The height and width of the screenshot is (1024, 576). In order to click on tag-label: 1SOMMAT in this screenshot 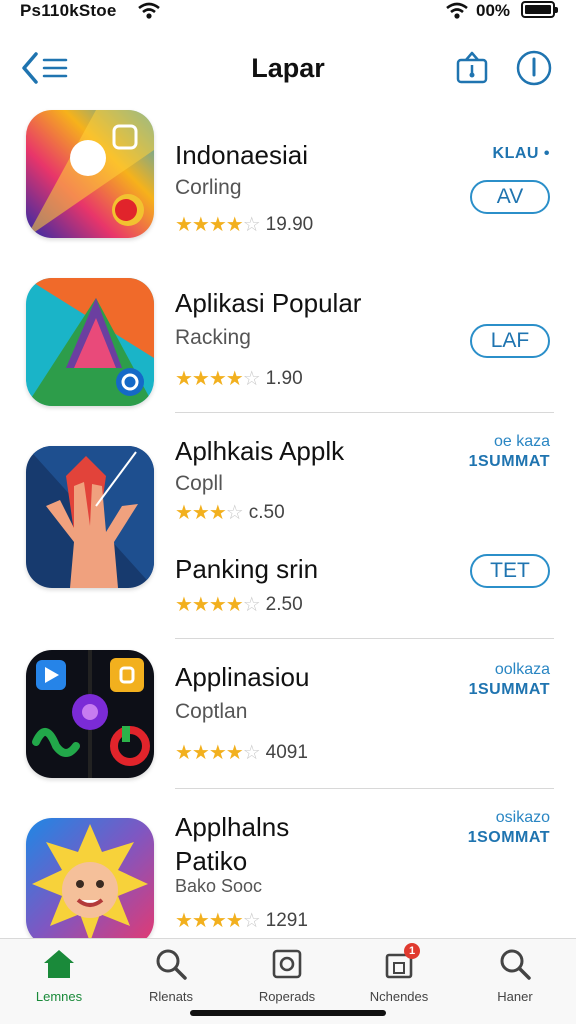, I will do `click(508, 837)`.